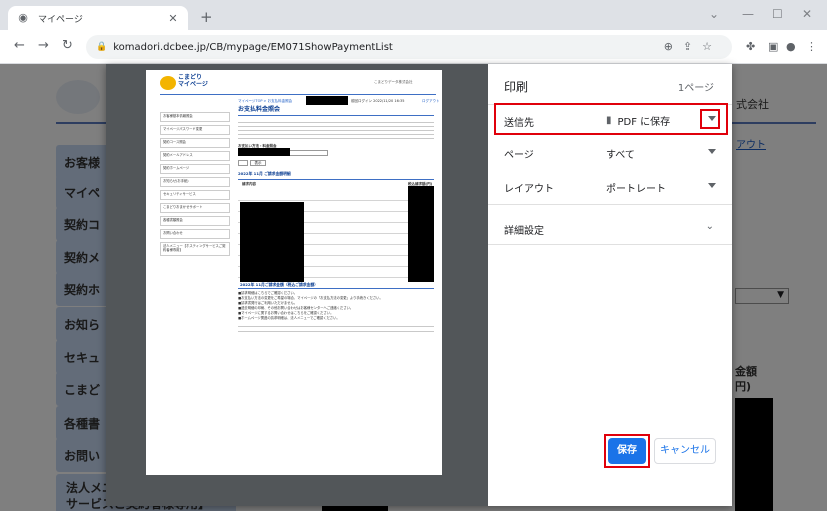  I want to click on preview-note: ■ホームページ関連の請求明細は、法人メニューでご確認ください。, so click(289, 318).